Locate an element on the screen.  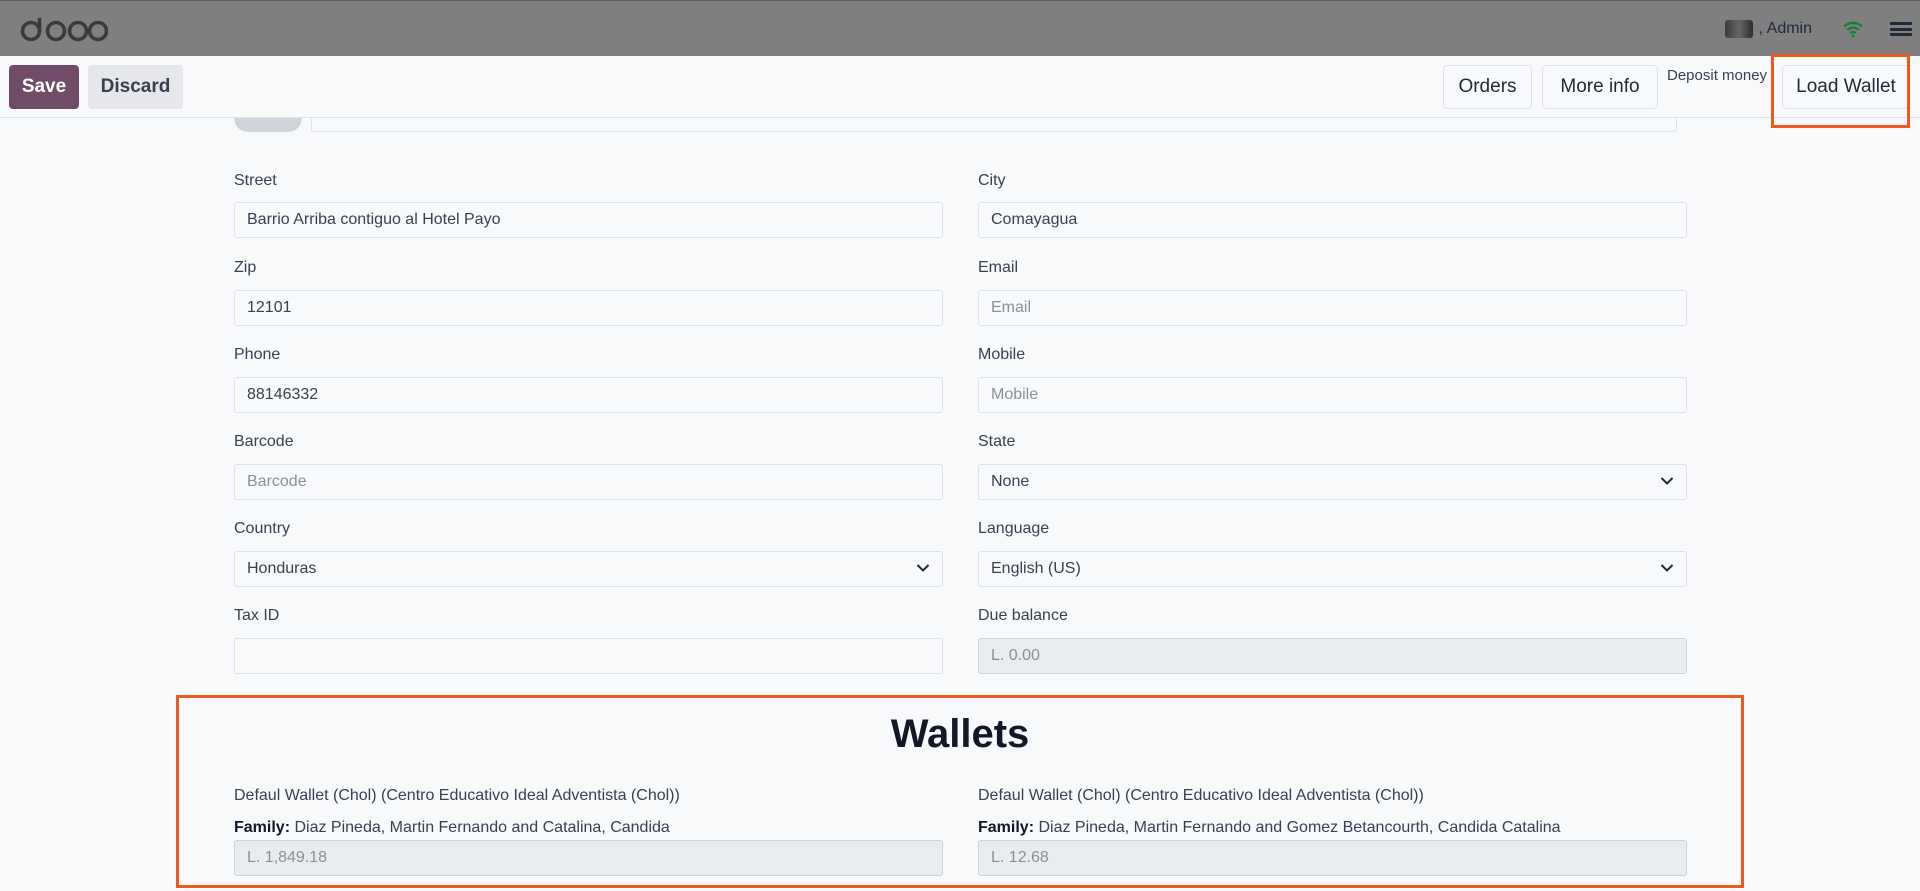
wifi-icon is located at coordinates (1853, 29).